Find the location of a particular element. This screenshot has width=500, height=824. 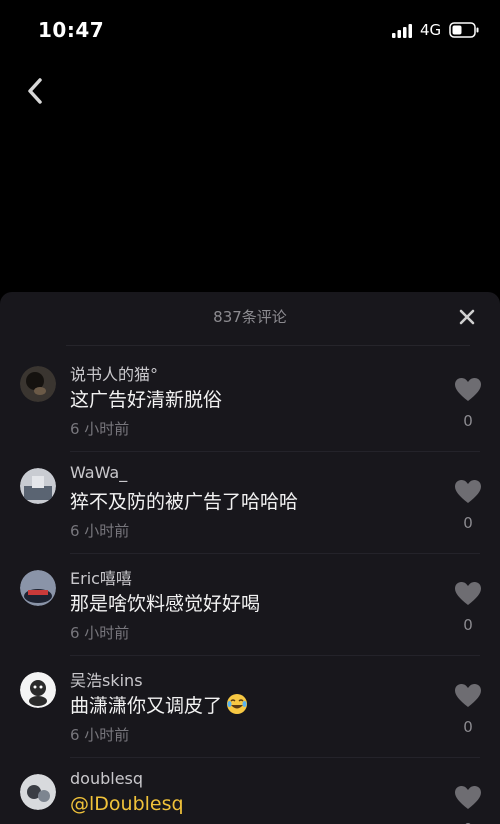

comment-text: 曲潇潇你又调皮了 is located at coordinates (159, 704).